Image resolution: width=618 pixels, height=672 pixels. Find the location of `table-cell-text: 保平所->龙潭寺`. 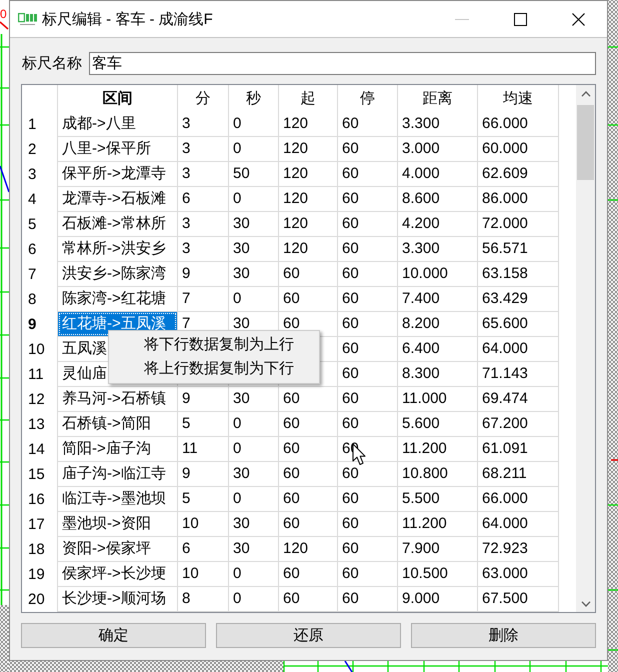

table-cell-text: 保平所->龙潭寺 is located at coordinates (113, 174).